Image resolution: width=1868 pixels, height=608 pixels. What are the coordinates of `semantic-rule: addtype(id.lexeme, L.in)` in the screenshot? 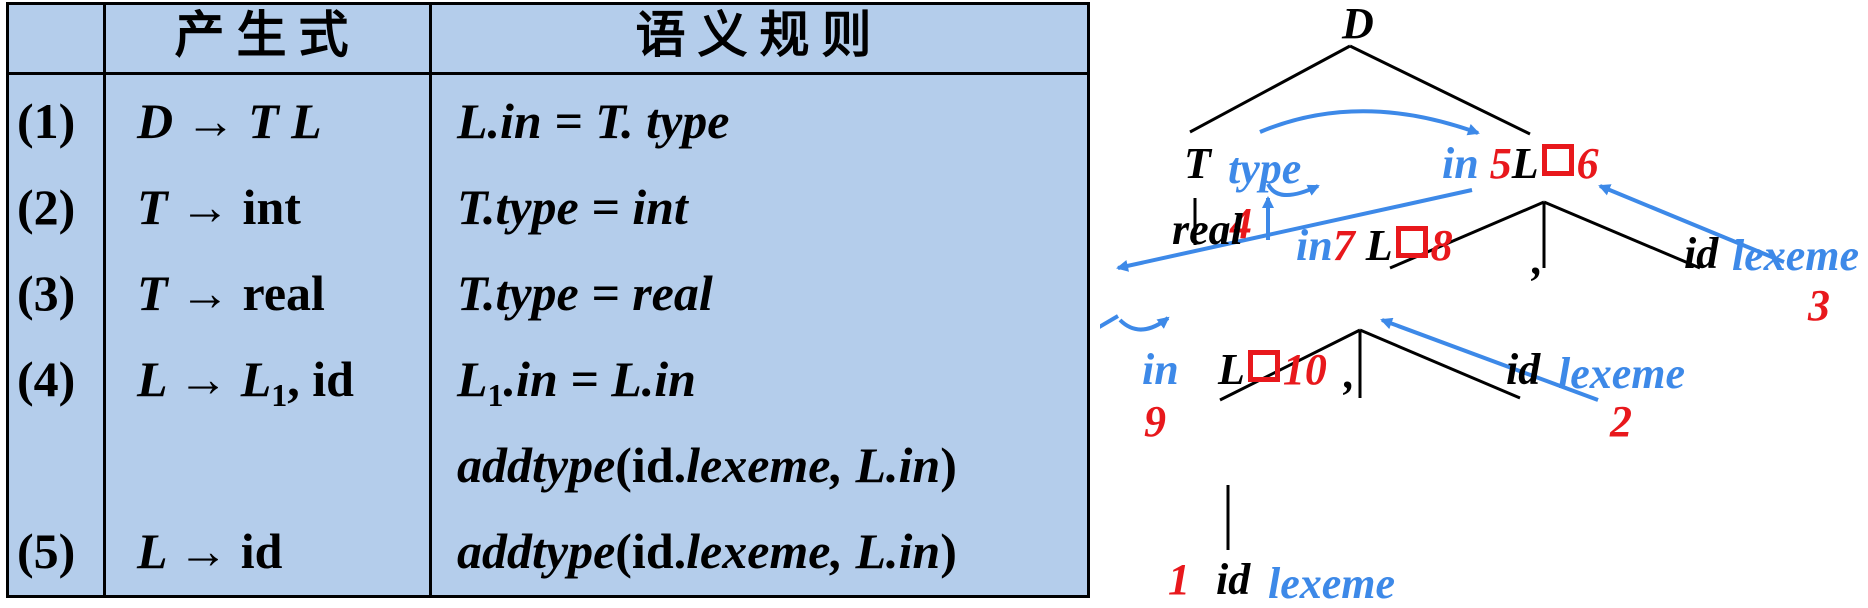 It's located at (707, 551).